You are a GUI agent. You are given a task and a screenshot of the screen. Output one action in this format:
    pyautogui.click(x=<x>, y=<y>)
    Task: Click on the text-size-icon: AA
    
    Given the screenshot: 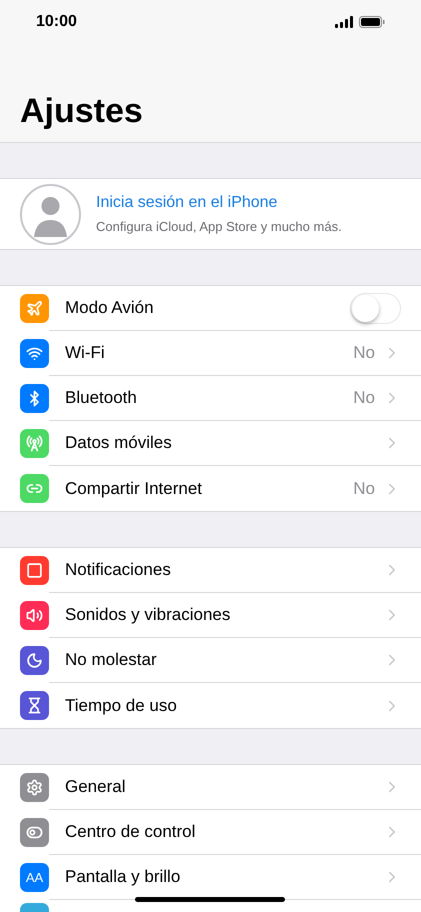 What is the action you would take?
    pyautogui.click(x=34, y=877)
    